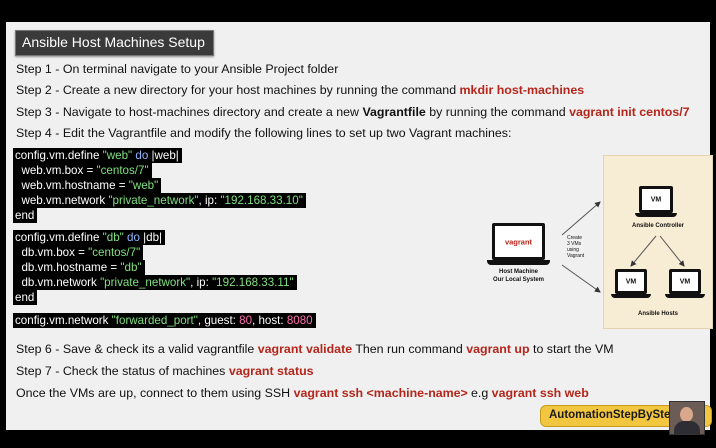  I want to click on vagrant-label: vagrant, so click(518, 241).